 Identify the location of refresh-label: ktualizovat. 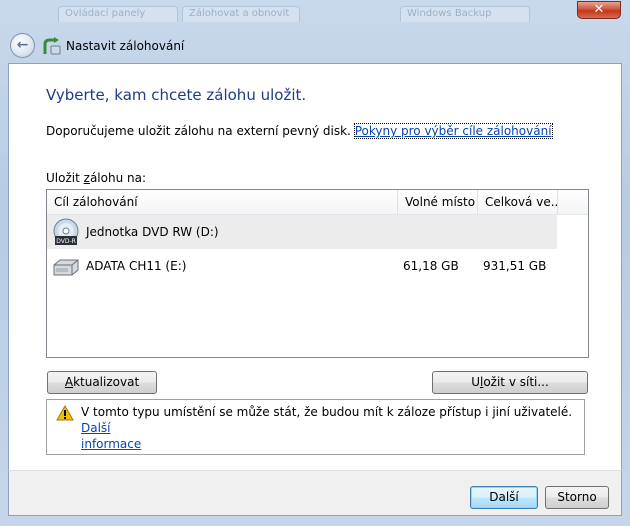
(106, 382).